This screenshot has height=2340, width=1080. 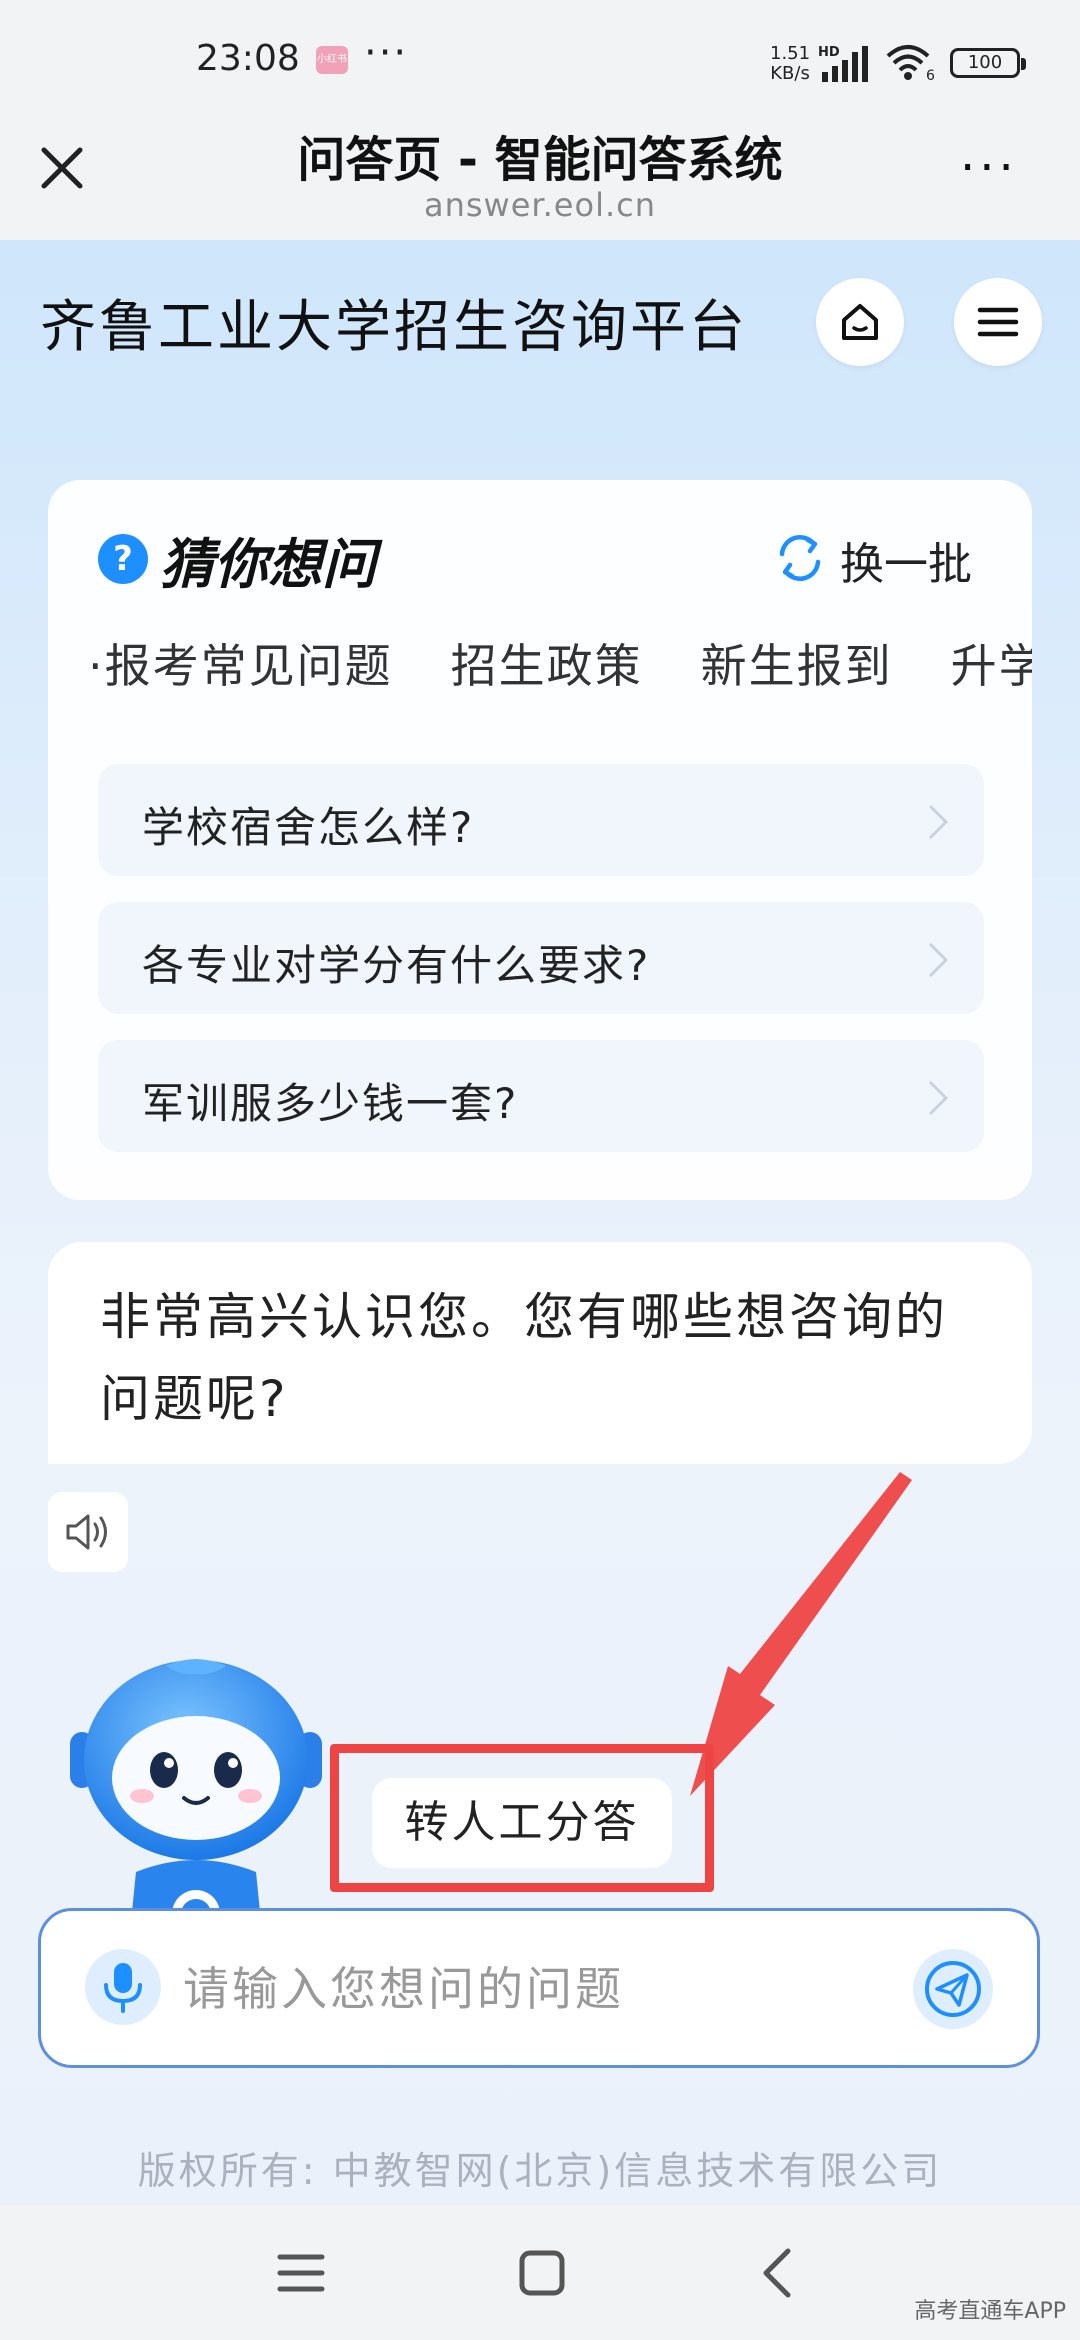 What do you see at coordinates (930, 75) in the screenshot?
I see `wifi-label: 6` at bounding box center [930, 75].